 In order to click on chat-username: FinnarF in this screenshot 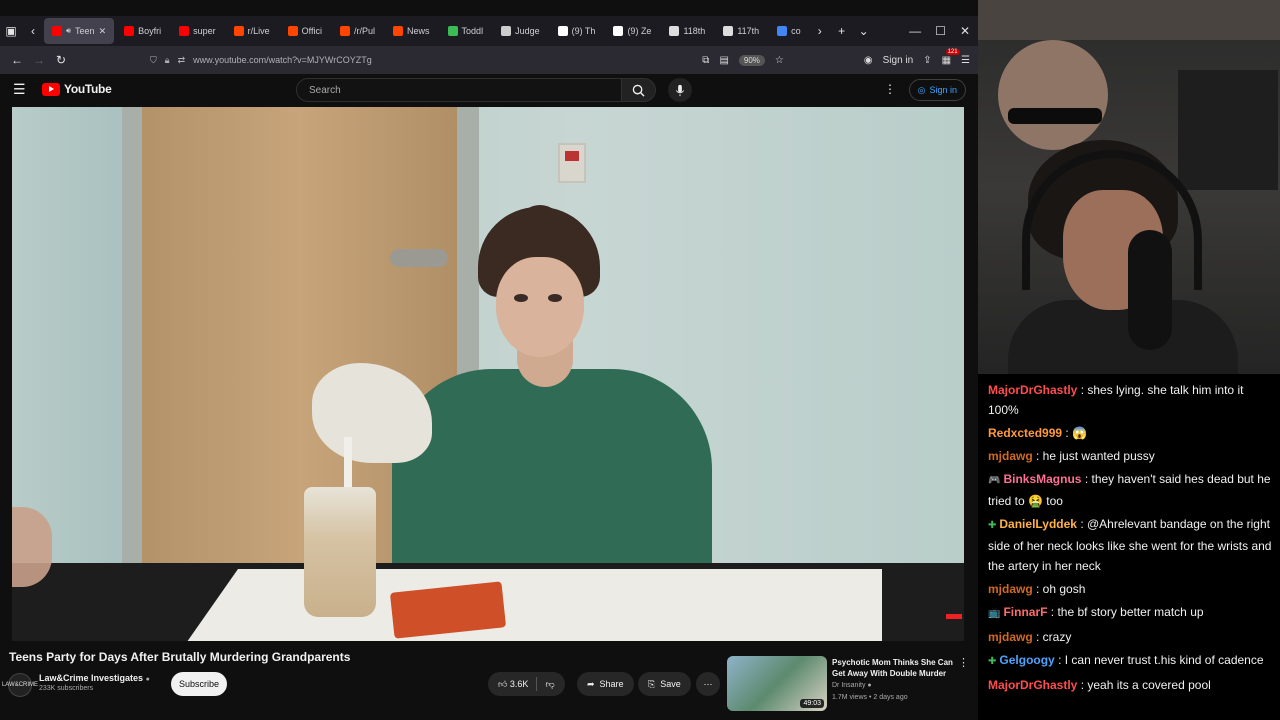, I will do `click(1025, 612)`.